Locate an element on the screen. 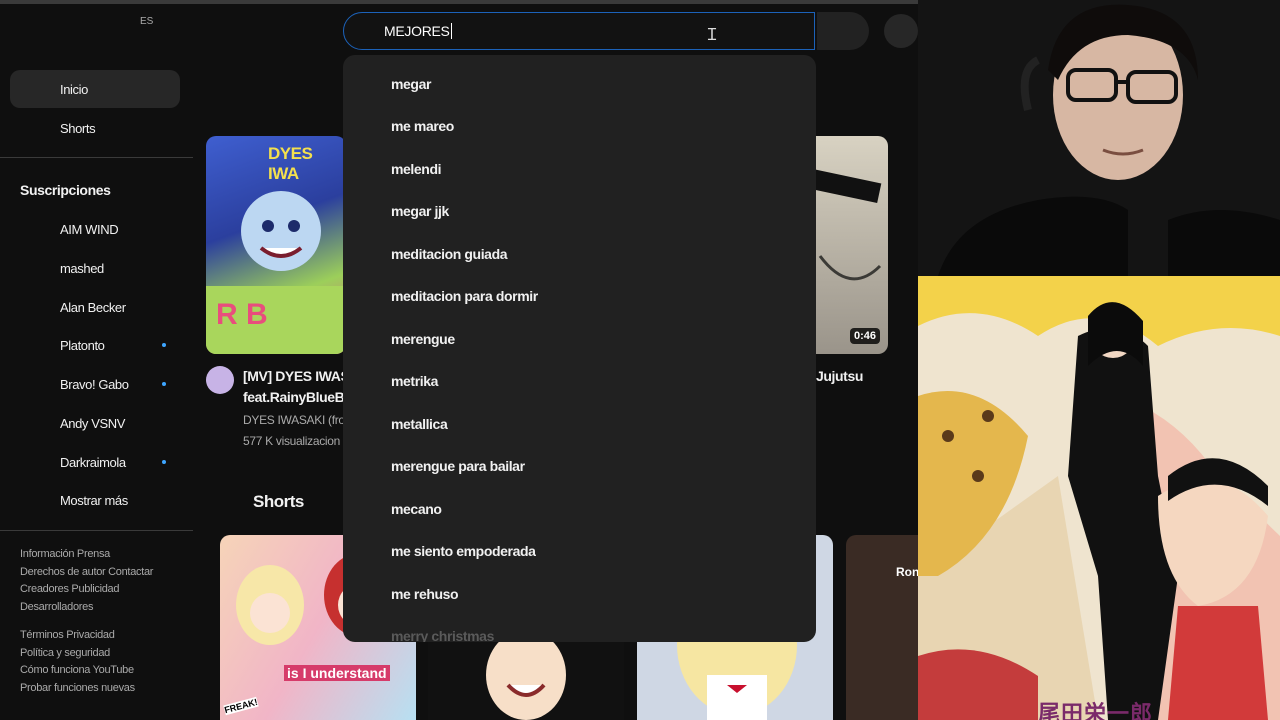 Image resolution: width=1280 pixels, height=720 pixels. sidebar-item-platonto: Platonto is located at coordinates (95, 345).